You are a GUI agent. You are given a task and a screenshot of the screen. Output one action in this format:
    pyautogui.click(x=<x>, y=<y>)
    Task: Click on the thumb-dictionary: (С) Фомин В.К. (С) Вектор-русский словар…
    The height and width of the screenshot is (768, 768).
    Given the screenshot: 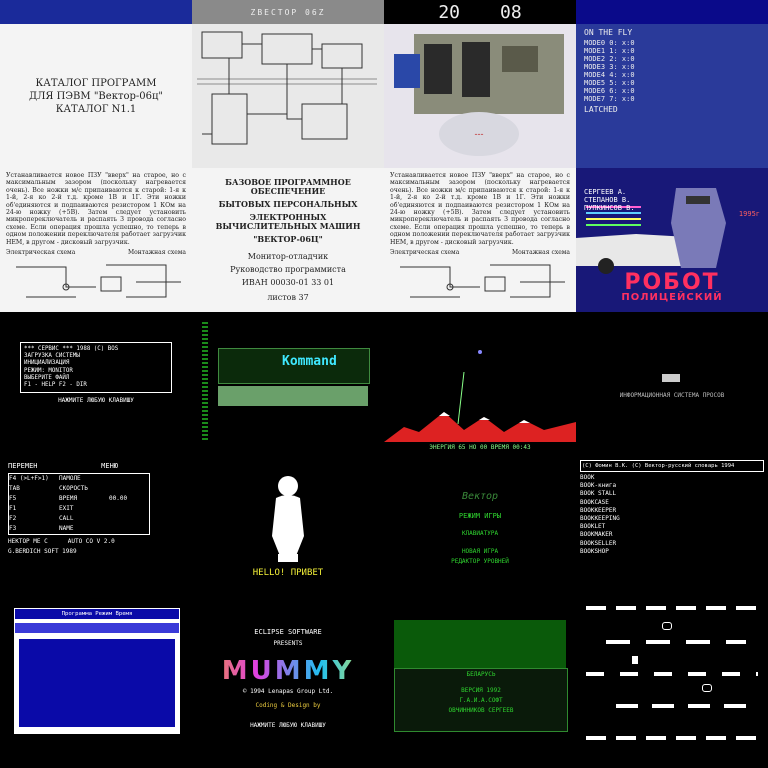 What is the action you would take?
    pyautogui.click(x=672, y=528)
    